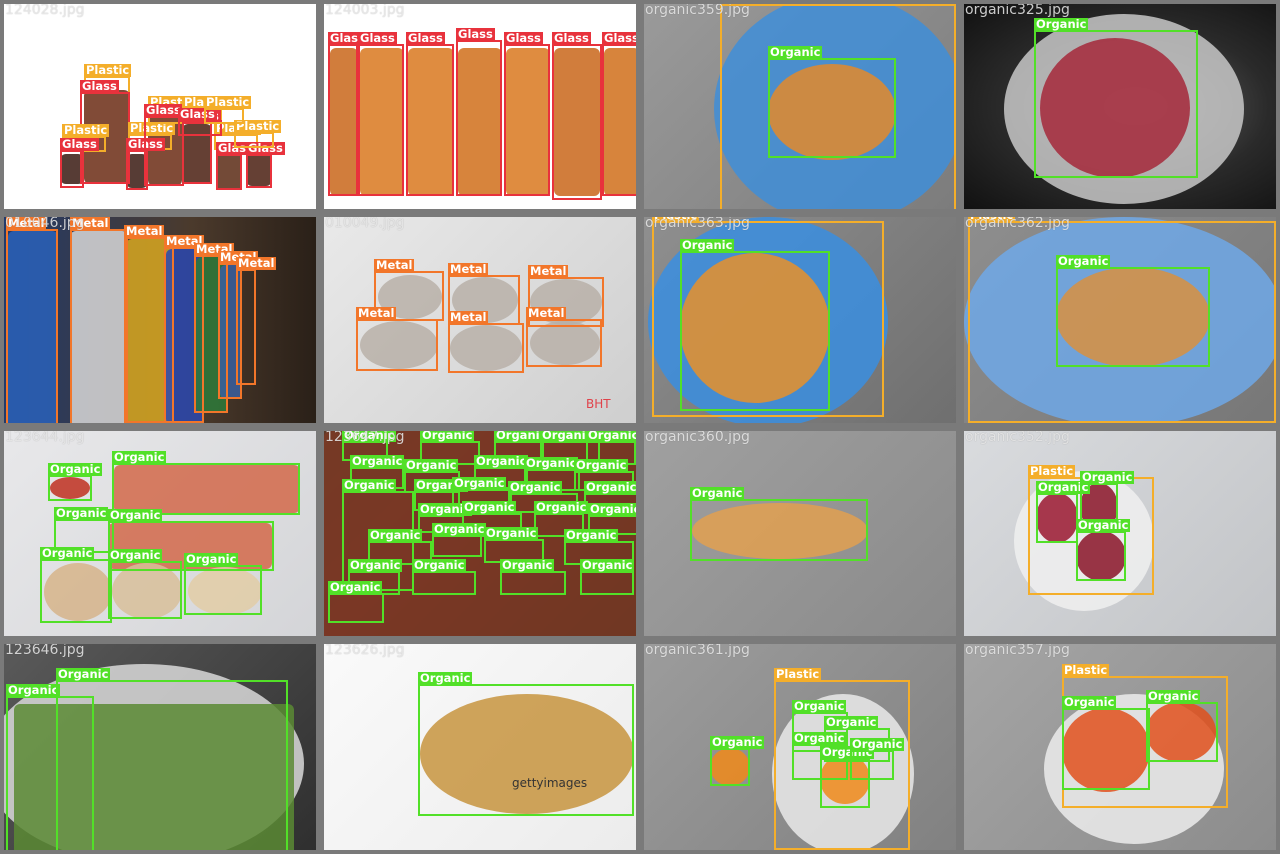  What do you see at coordinates (45, 437) in the screenshot?
I see `filename-label: 123644.jpg` at bounding box center [45, 437].